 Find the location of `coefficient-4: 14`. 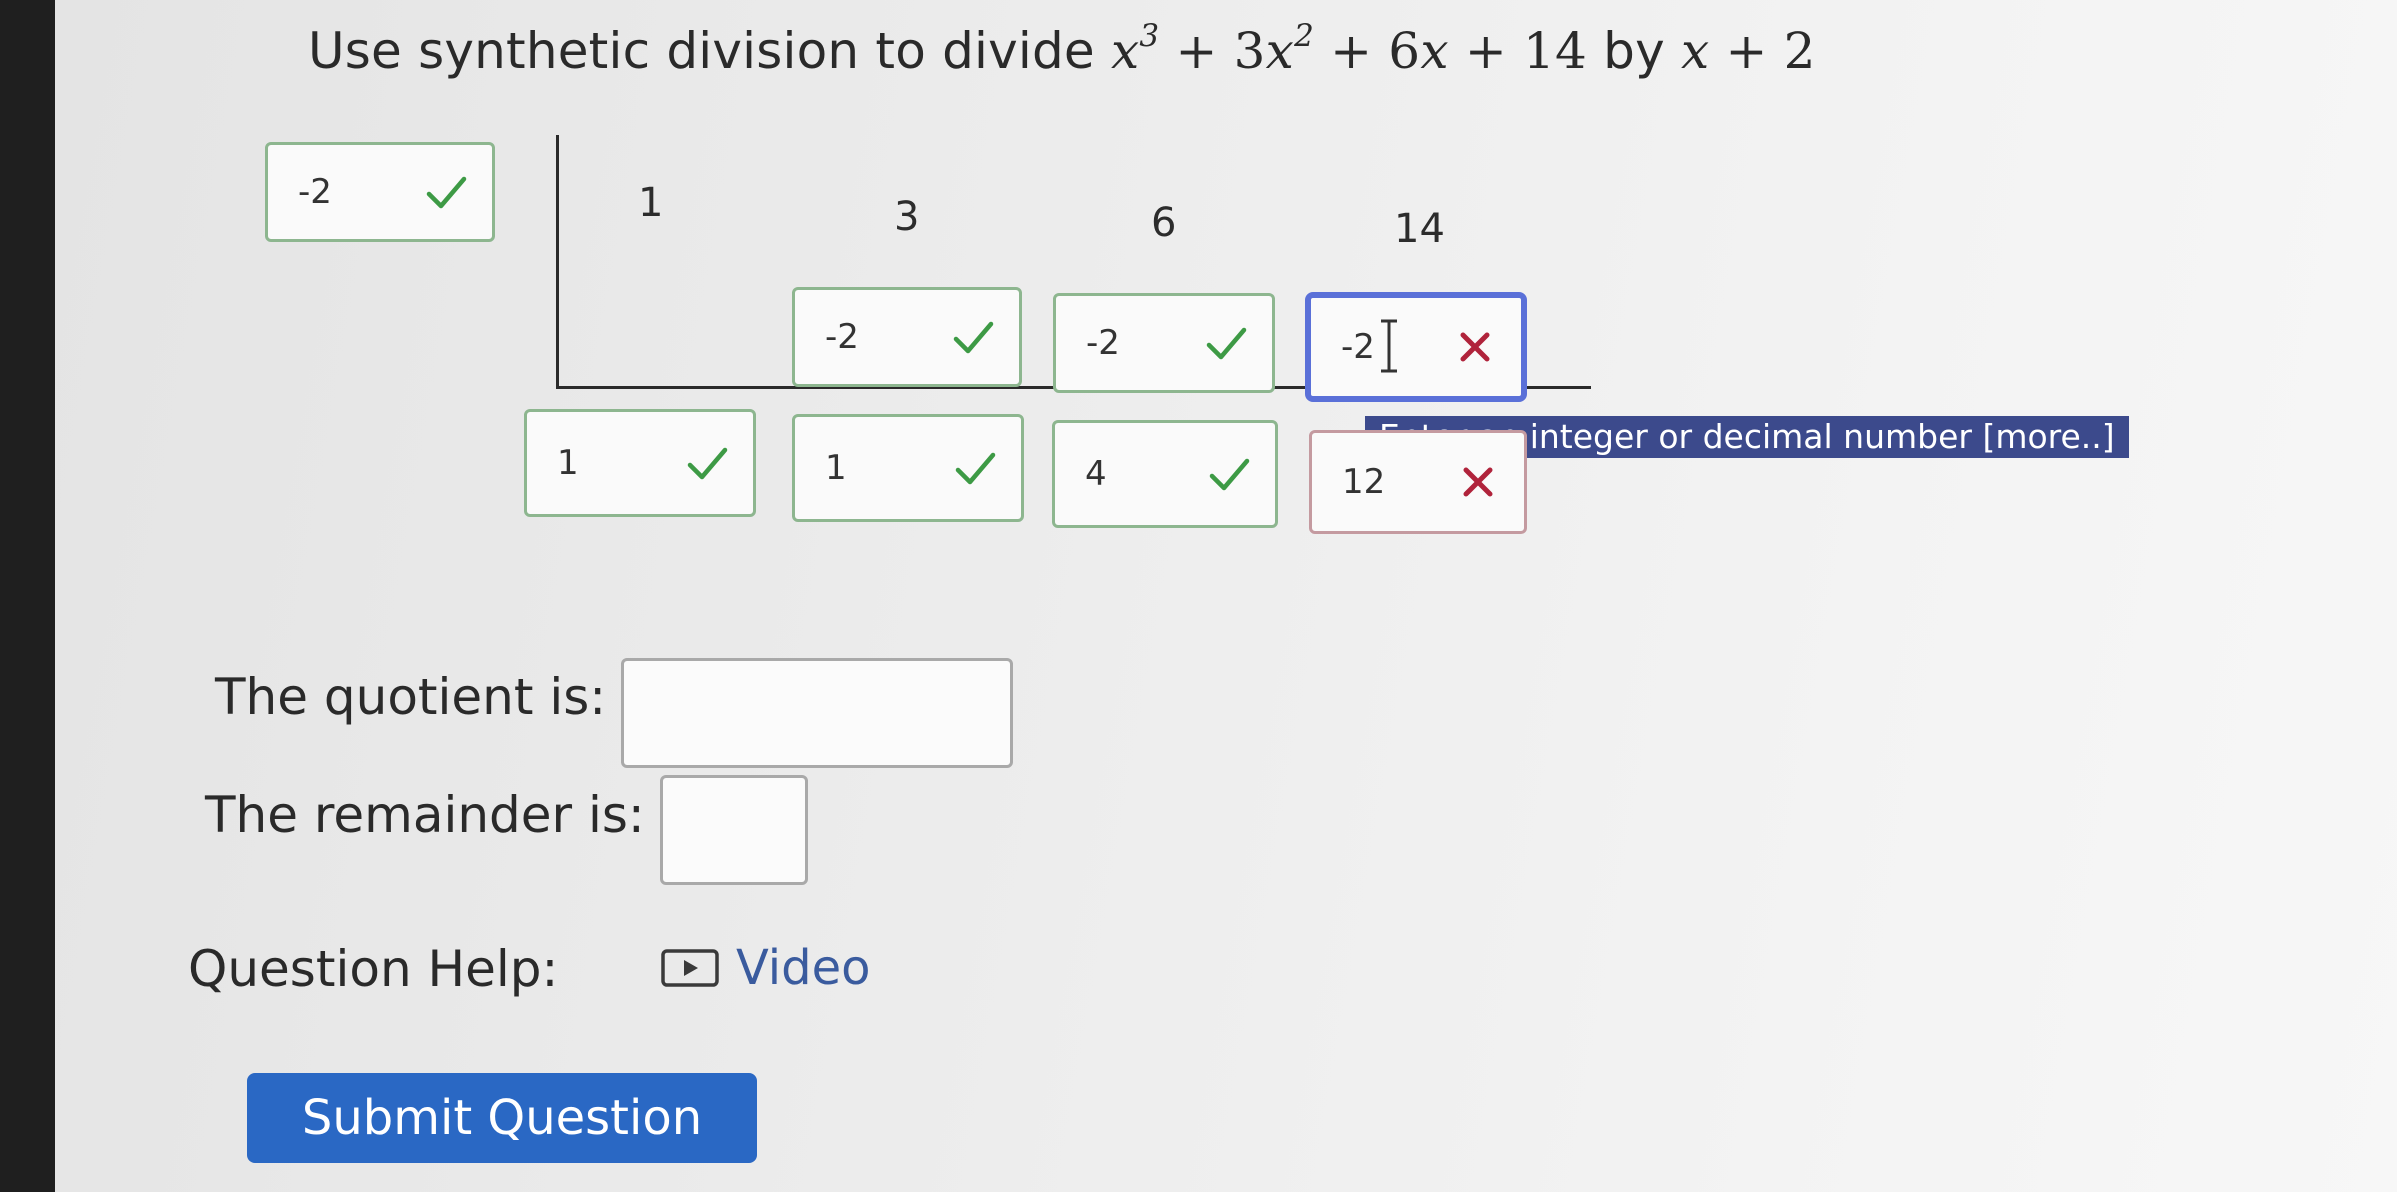

coefficient-4: 14 is located at coordinates (1419, 229).